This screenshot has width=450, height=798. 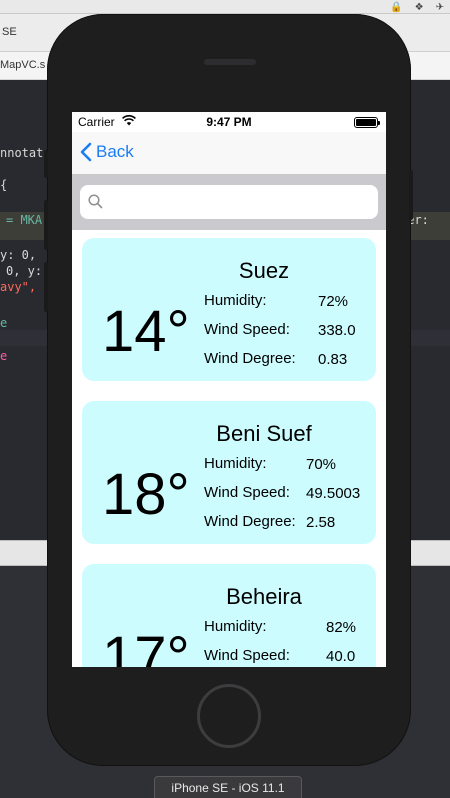 I want to click on humidity-value: 72%, so click(x=333, y=301).